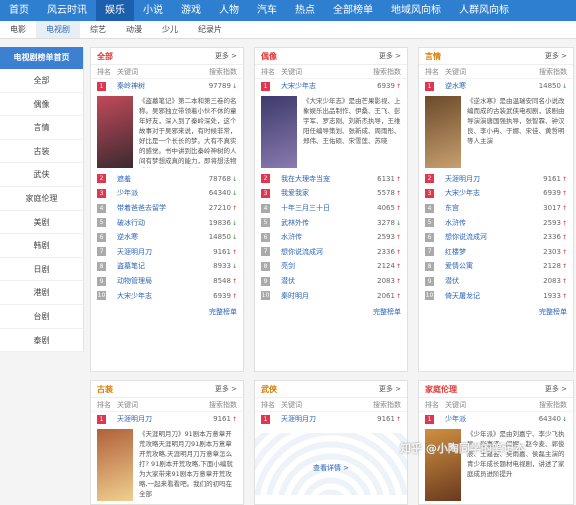 Image resolution: width=576 pixels, height=505 pixels. I want to click on sidebar-item: 日剧, so click(41, 270).